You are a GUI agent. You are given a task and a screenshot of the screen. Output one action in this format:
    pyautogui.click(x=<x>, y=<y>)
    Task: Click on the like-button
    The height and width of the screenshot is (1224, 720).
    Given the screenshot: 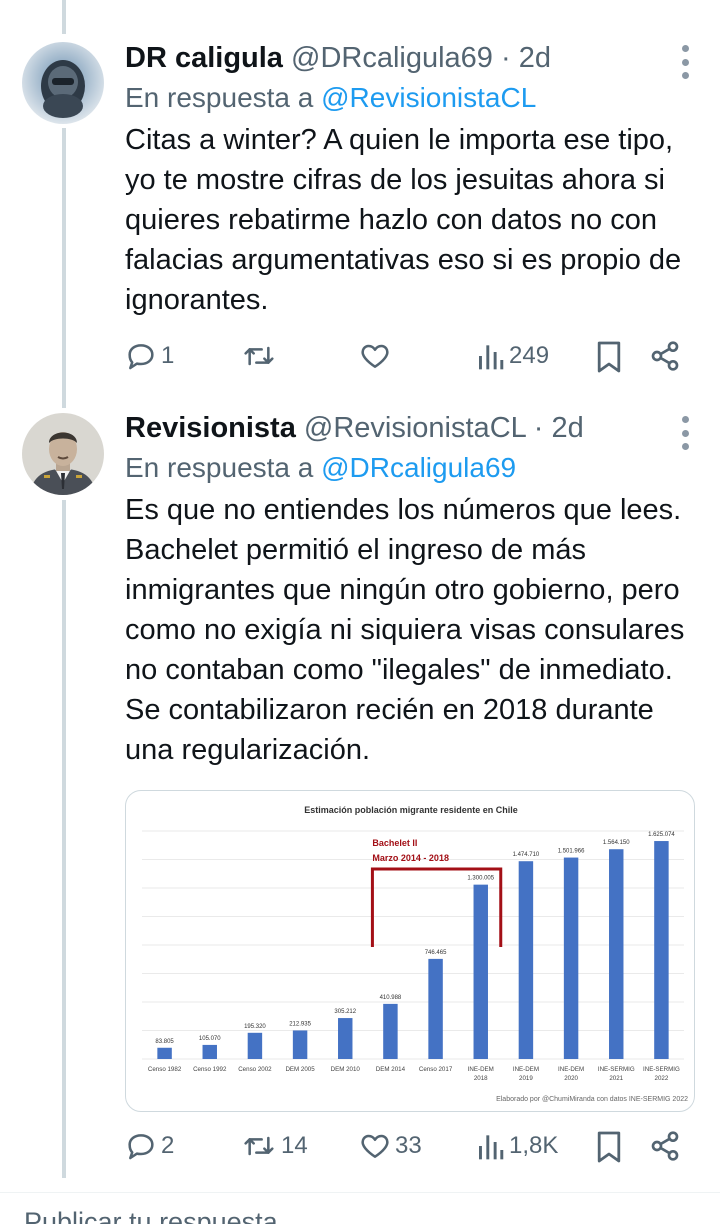 What is the action you would take?
    pyautogui.click(x=377, y=356)
    